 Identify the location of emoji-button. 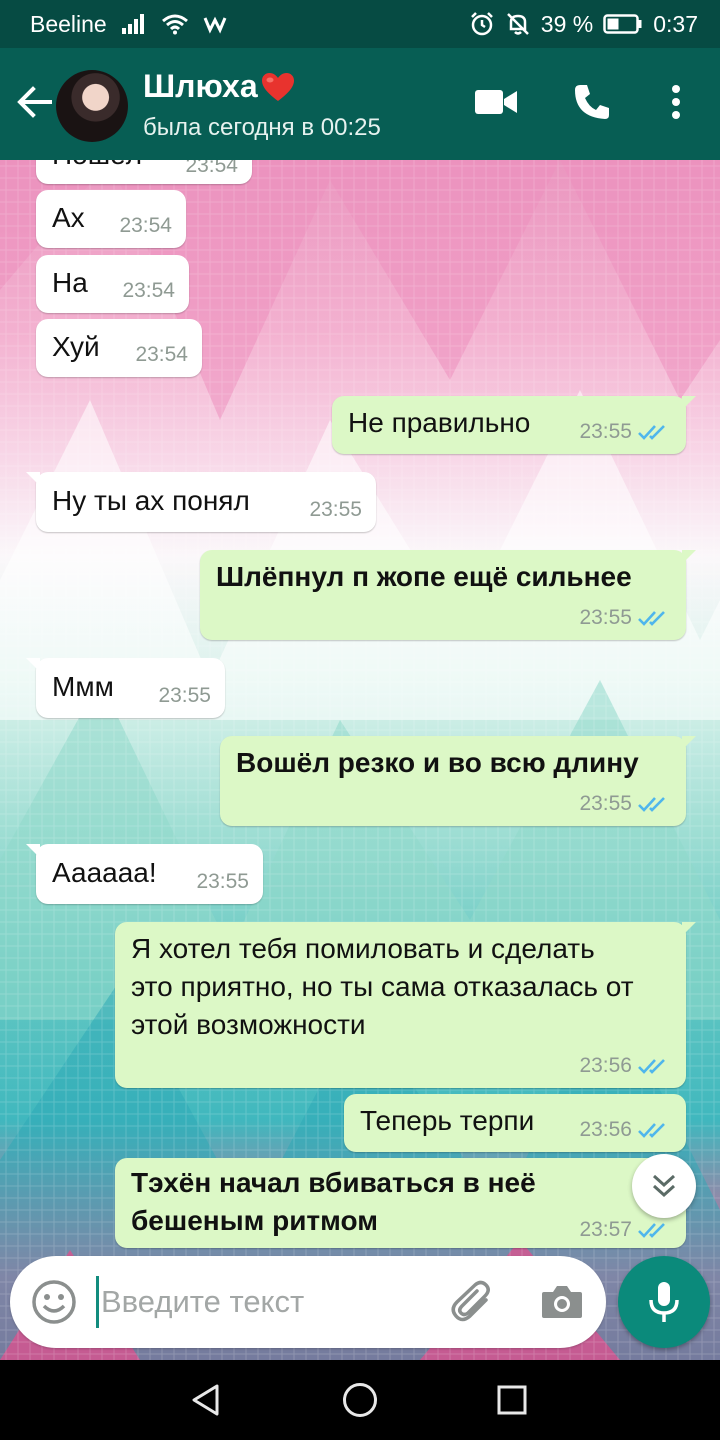
(54, 1302).